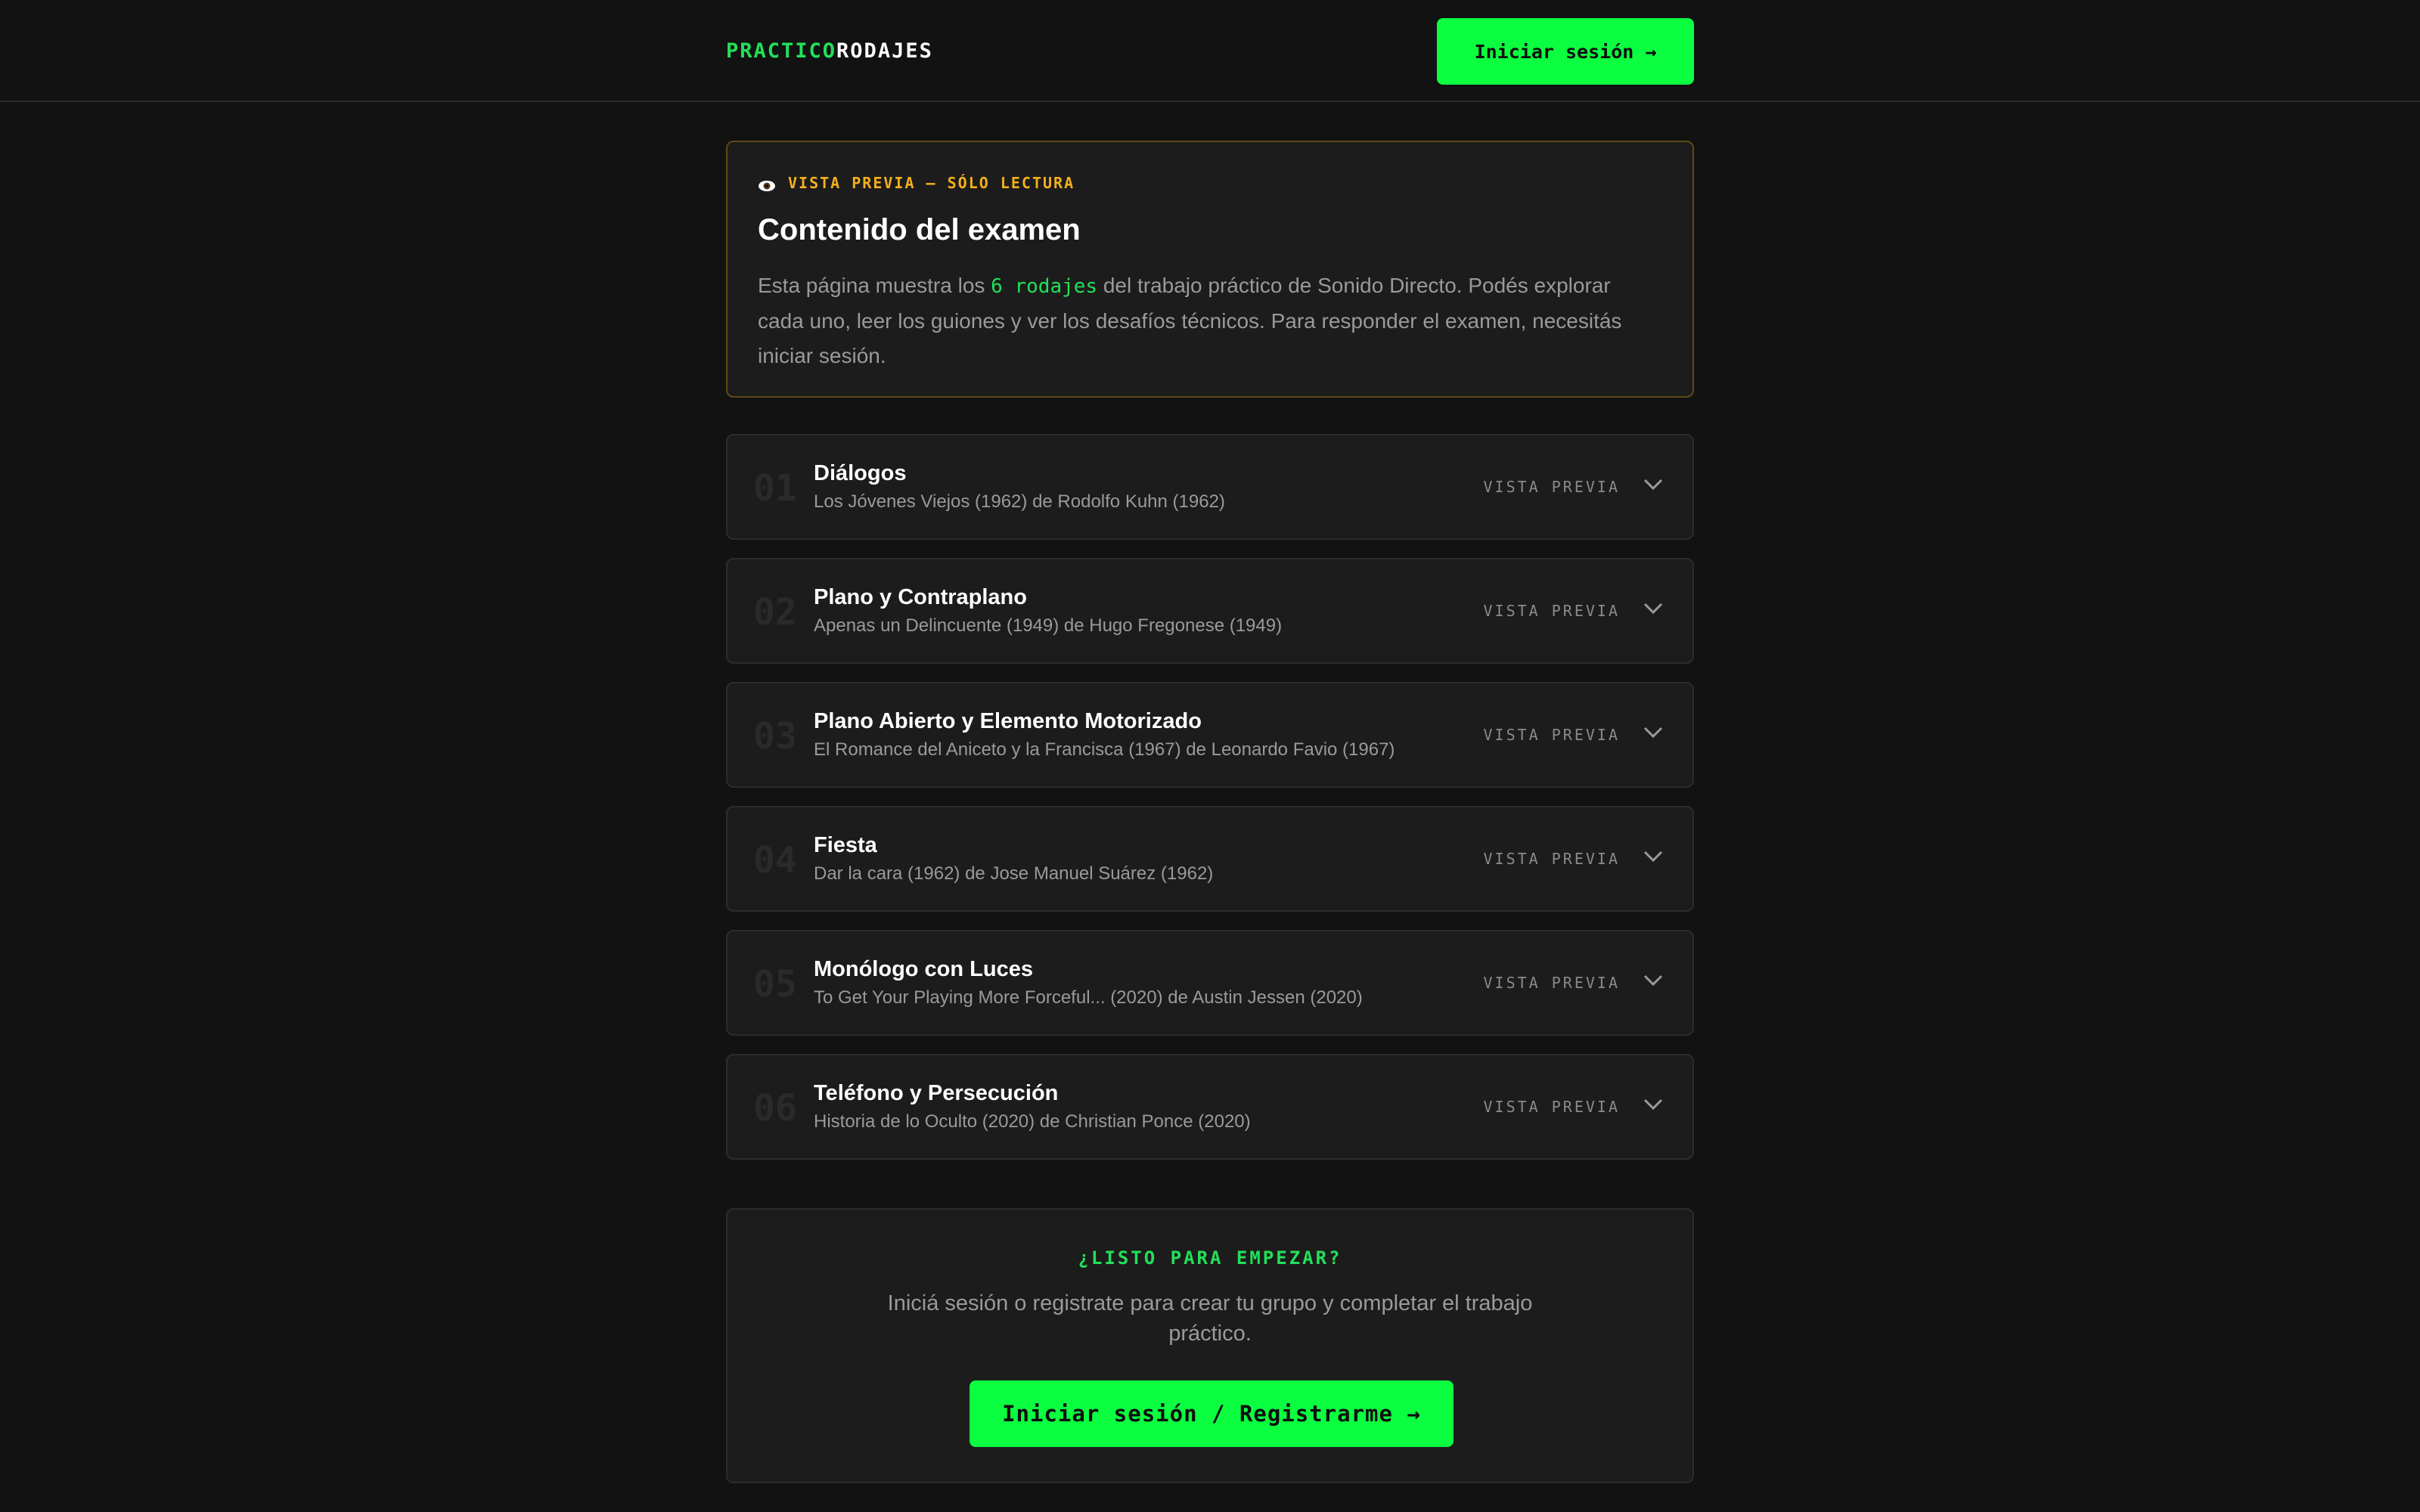  I want to click on description-text-start: Esta página muestra los, so click(875, 285).